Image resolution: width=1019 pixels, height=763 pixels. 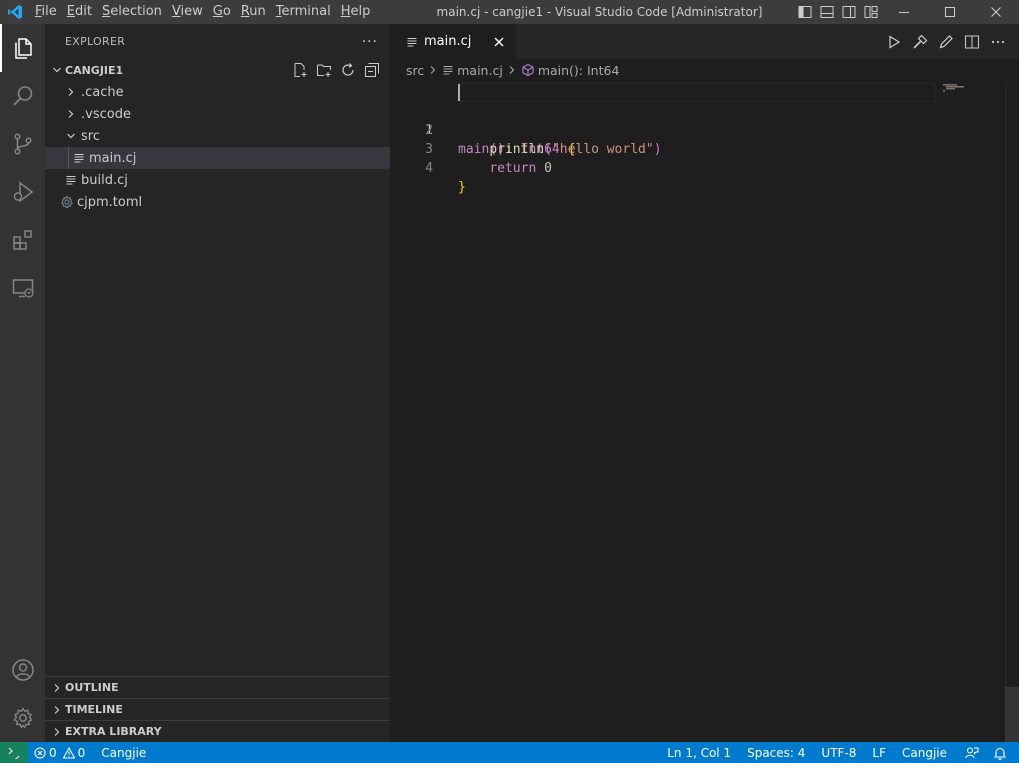 I want to click on breadcrumb-symbol: main(): Int64, so click(x=579, y=70).